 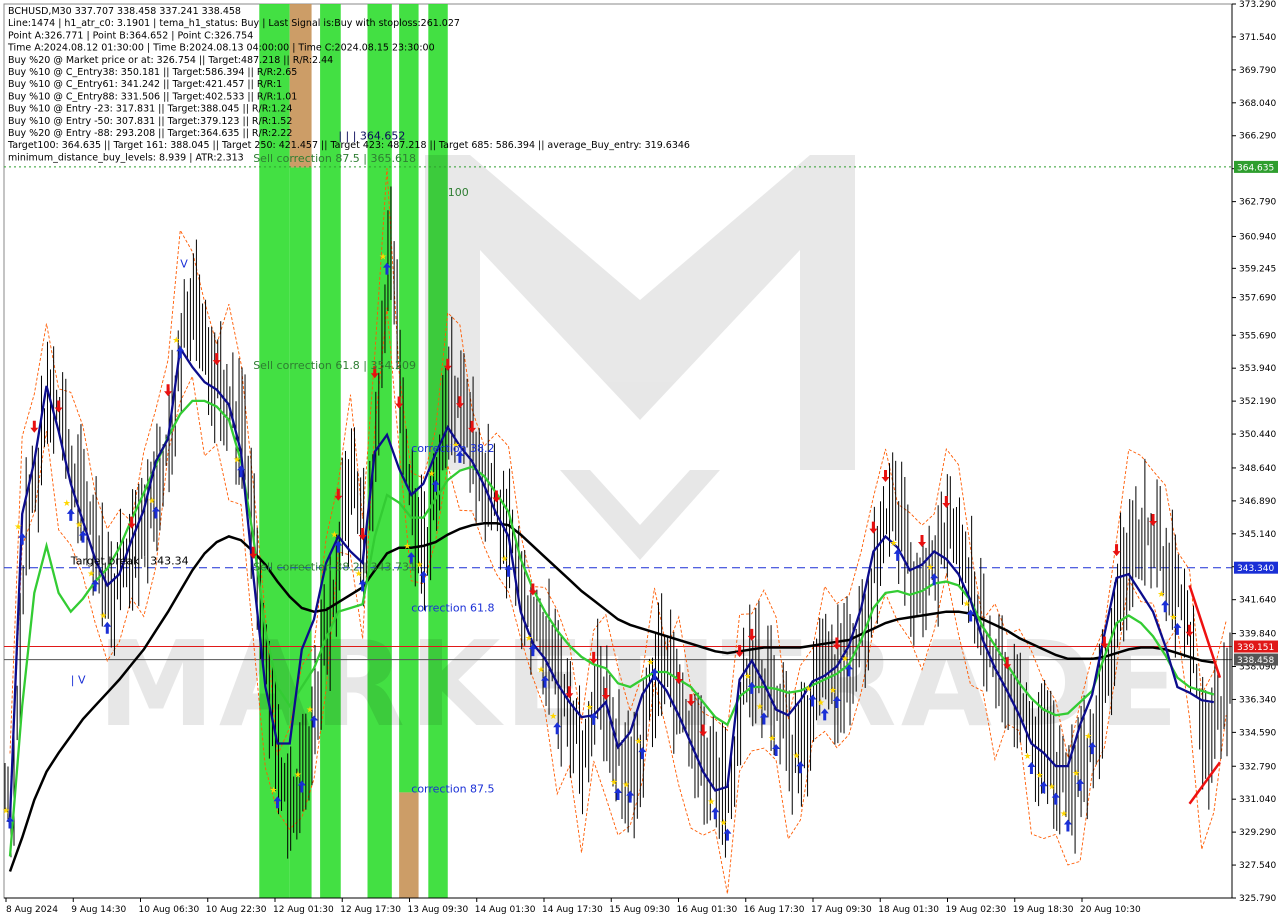 I want to click on chart-annotation-1: Sell correction 87.5 | 365.618, so click(x=334, y=158).